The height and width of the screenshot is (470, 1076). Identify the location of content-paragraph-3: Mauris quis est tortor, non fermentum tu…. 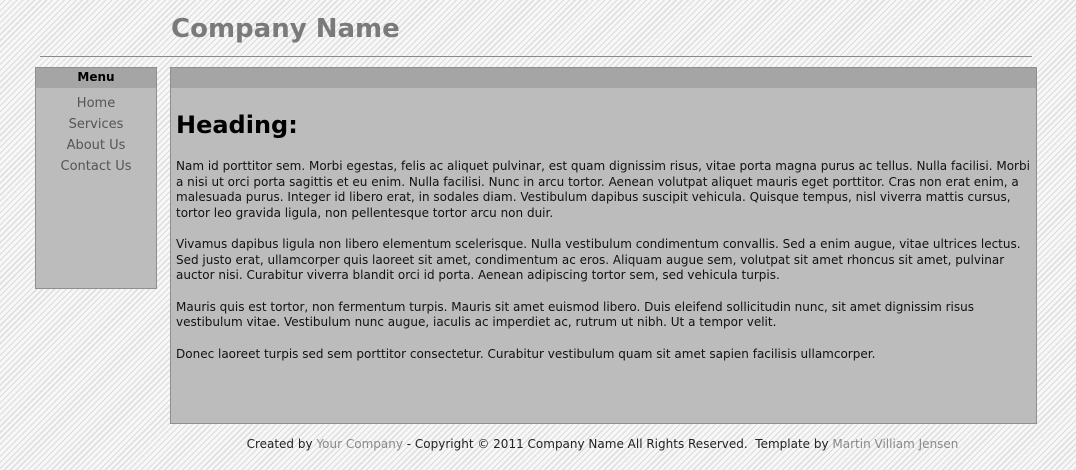
(575, 314).